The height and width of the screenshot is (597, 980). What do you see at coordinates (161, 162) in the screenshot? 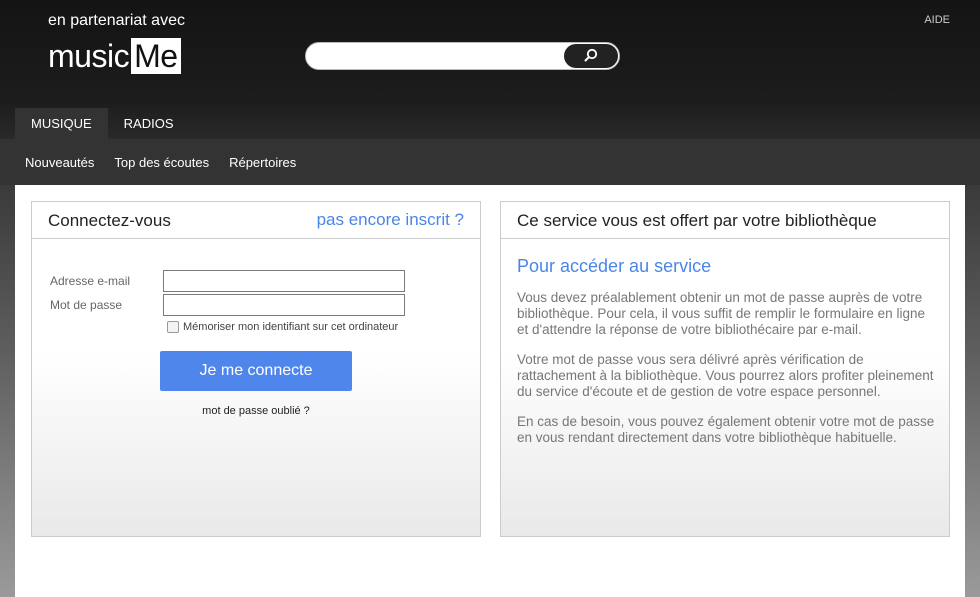
I see `subnav-top-ecoutes: Top des écoutes` at bounding box center [161, 162].